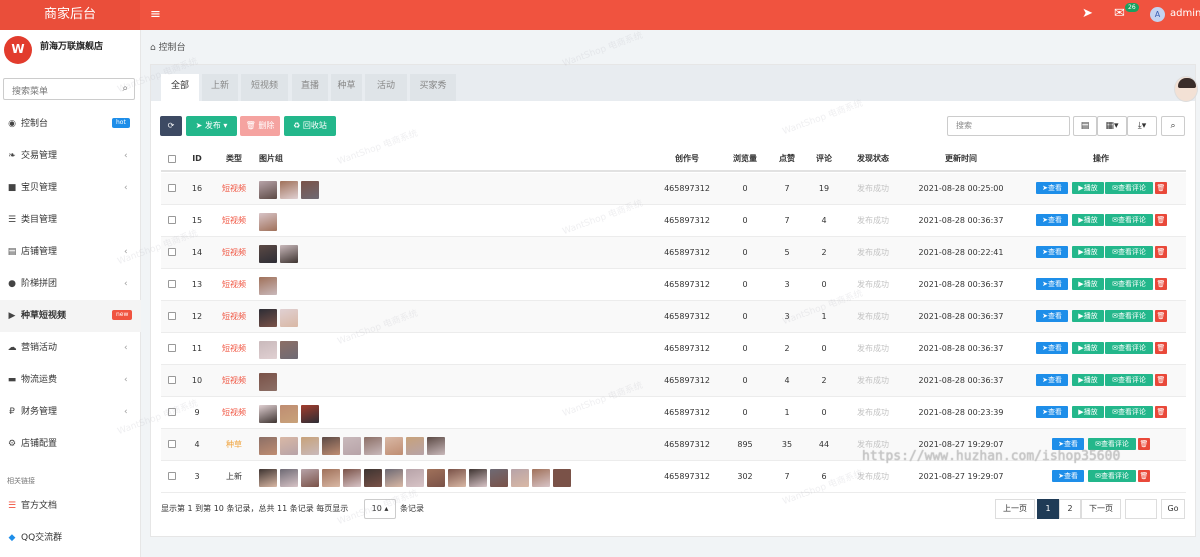 This screenshot has height=557, width=1200. I want to click on sidebar-item-7: ☁ 营销活动 ‹, so click(70, 348).